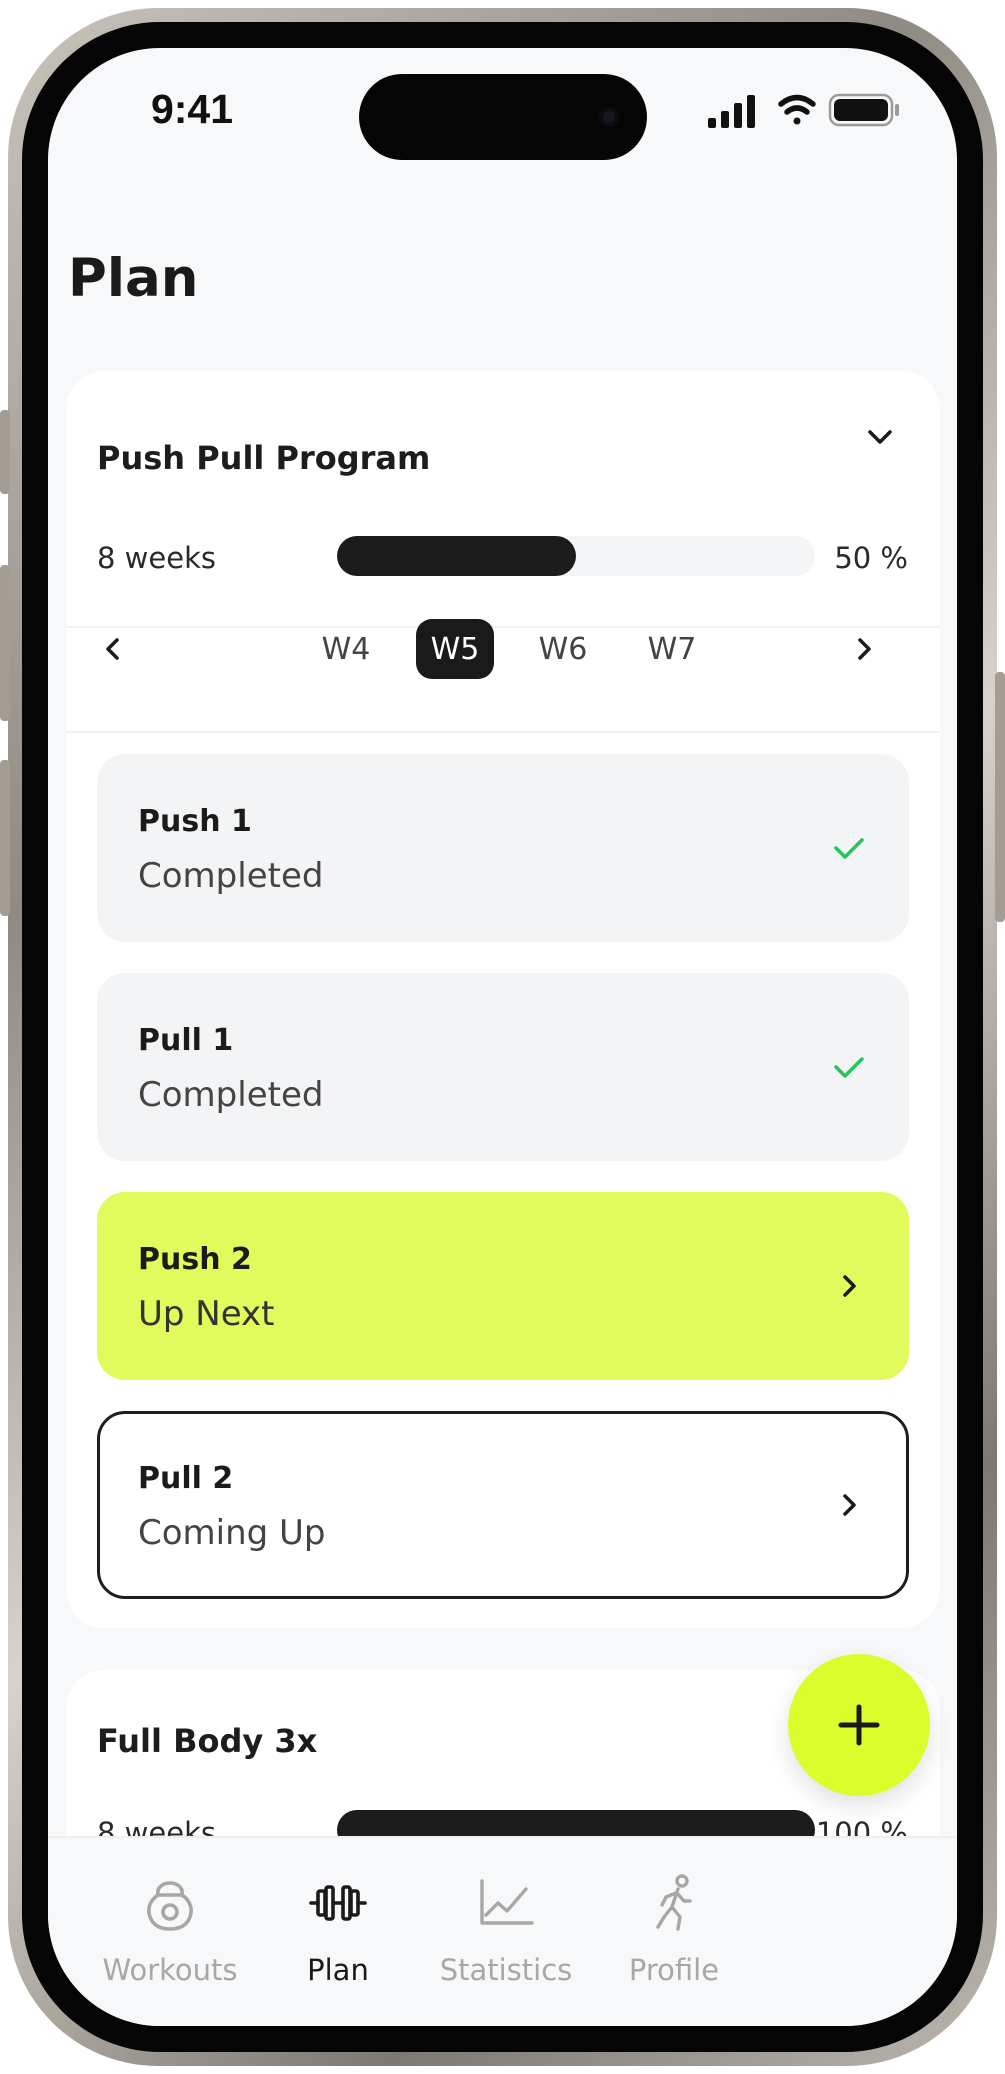 Image resolution: width=1005 pixels, height=2074 pixels. Describe the element at coordinates (113, 649) in the screenshot. I see `previous-week-button` at that location.